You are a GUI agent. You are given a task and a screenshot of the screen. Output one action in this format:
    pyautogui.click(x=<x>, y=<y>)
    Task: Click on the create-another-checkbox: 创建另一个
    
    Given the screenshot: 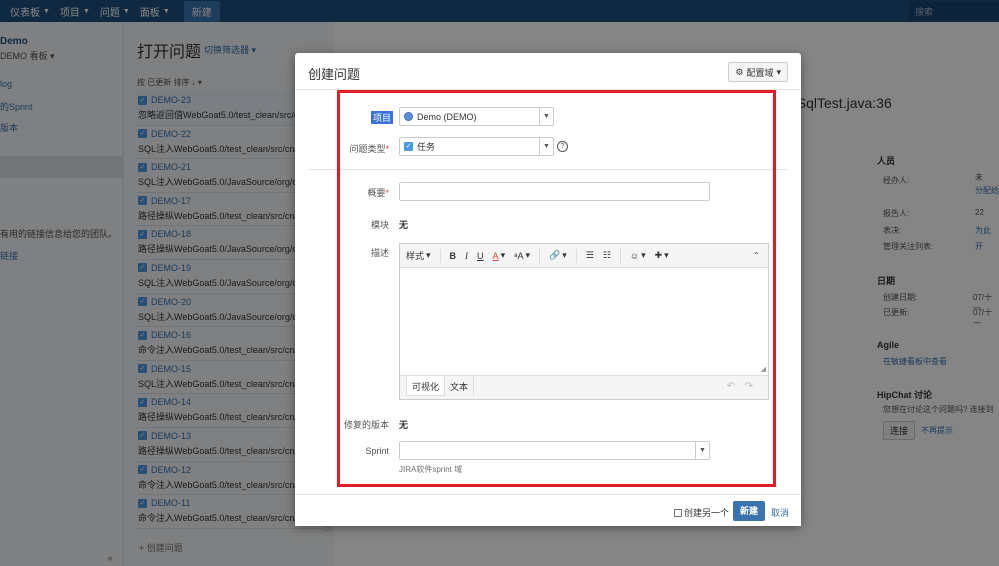 What is the action you would take?
    pyautogui.click(x=701, y=512)
    